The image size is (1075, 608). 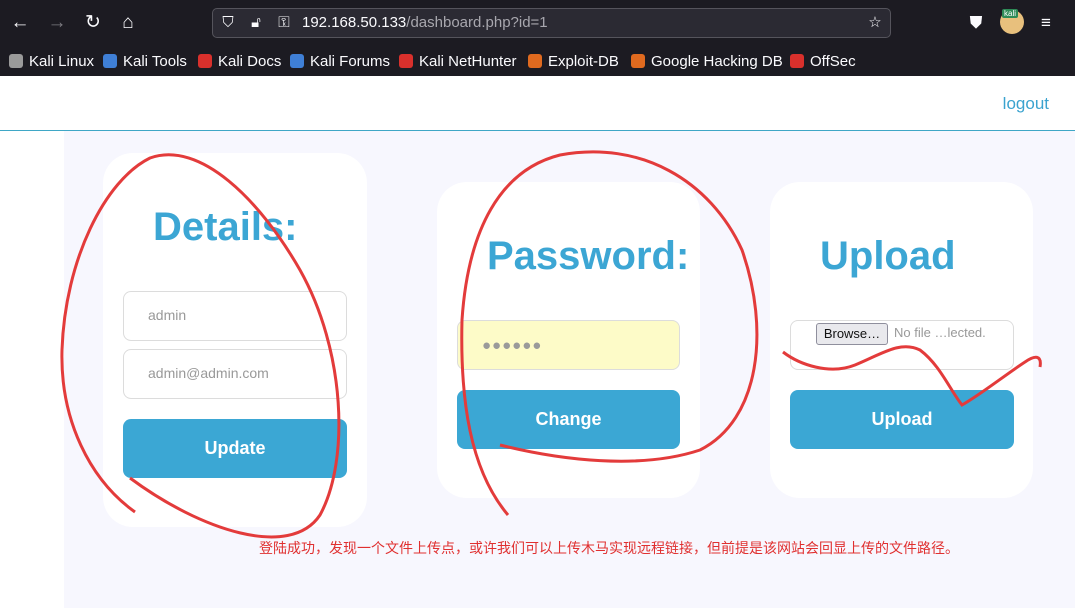 I want to click on update-button: Update, so click(x=235, y=448).